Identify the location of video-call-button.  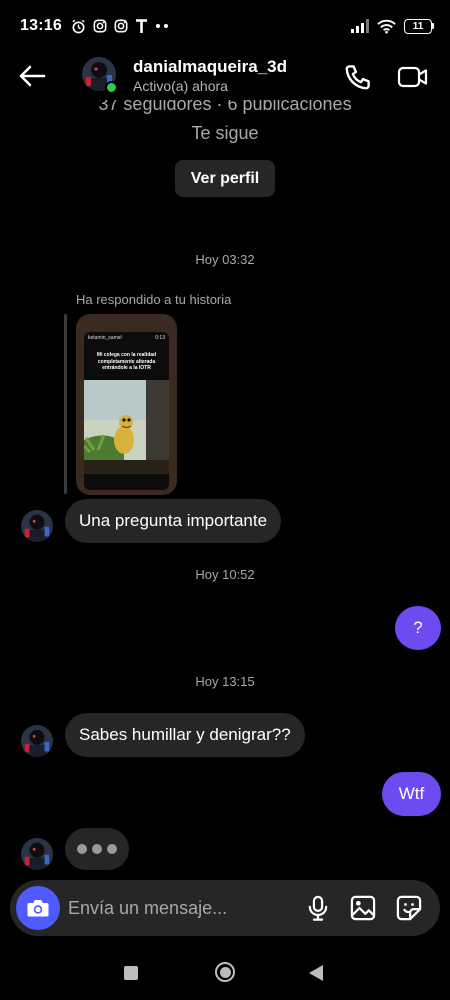
(413, 77).